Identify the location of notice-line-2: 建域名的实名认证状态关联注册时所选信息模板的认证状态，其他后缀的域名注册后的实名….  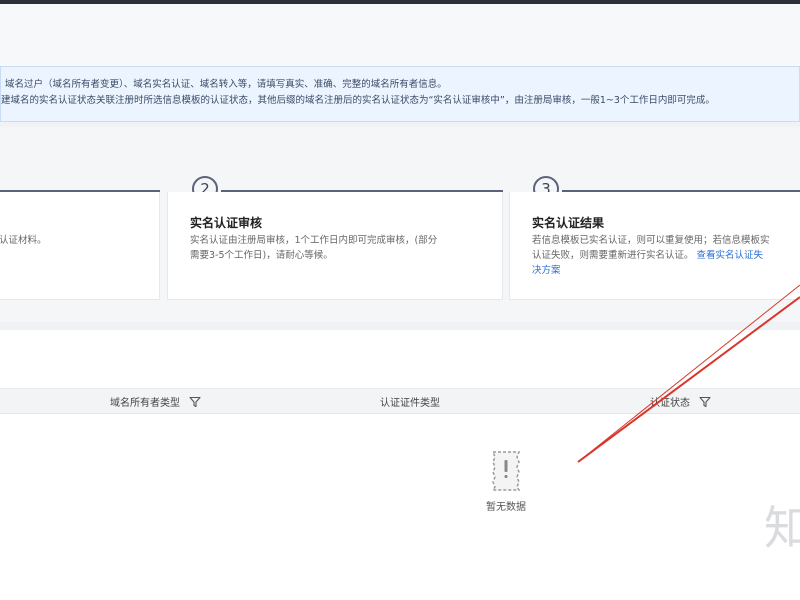
(358, 100).